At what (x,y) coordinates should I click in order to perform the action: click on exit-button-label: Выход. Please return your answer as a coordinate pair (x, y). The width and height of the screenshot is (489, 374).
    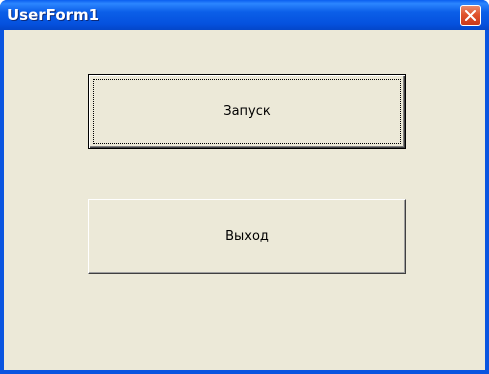
    Looking at the image, I should click on (247, 236).